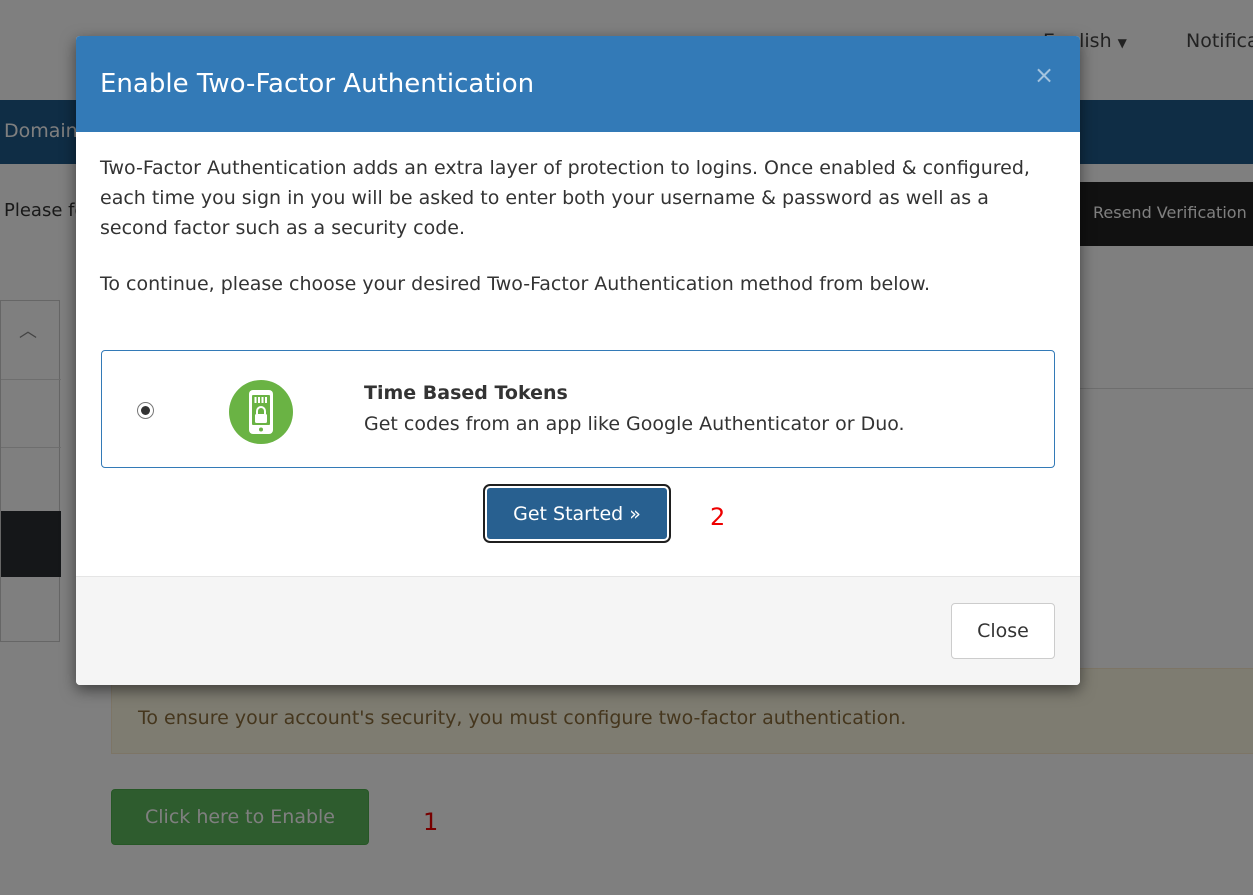 The height and width of the screenshot is (895, 1253). What do you see at coordinates (317, 84) in the screenshot?
I see `modal-title: Enable Two-Factor Authentication` at bounding box center [317, 84].